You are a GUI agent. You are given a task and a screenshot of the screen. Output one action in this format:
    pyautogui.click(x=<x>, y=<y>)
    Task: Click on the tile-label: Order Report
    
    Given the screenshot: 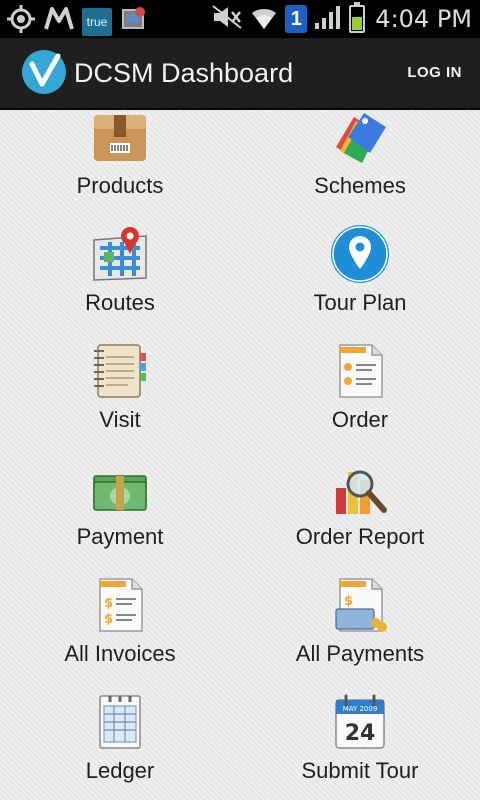 What is the action you would take?
    pyautogui.click(x=360, y=536)
    